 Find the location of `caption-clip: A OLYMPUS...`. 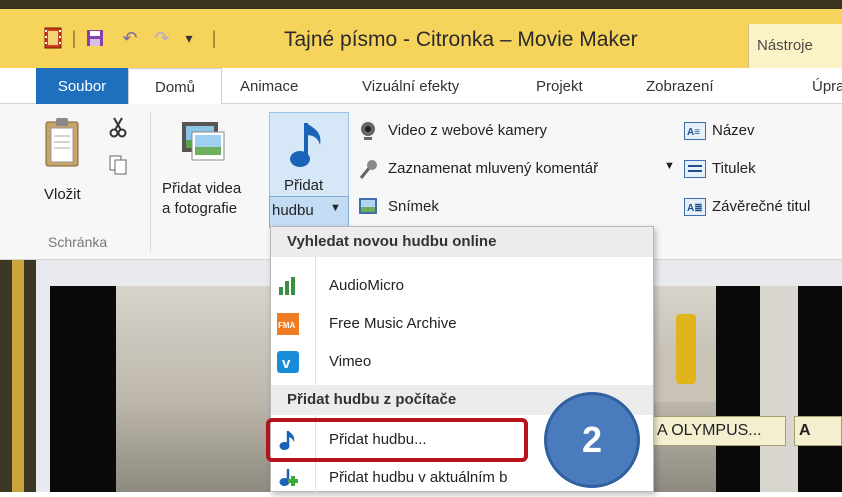

caption-clip: A OLYMPUS... is located at coordinates (719, 431).